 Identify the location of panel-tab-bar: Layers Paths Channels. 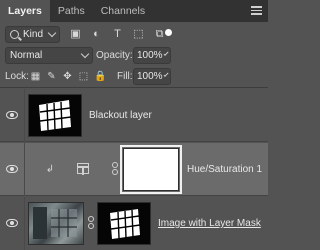
(134, 11).